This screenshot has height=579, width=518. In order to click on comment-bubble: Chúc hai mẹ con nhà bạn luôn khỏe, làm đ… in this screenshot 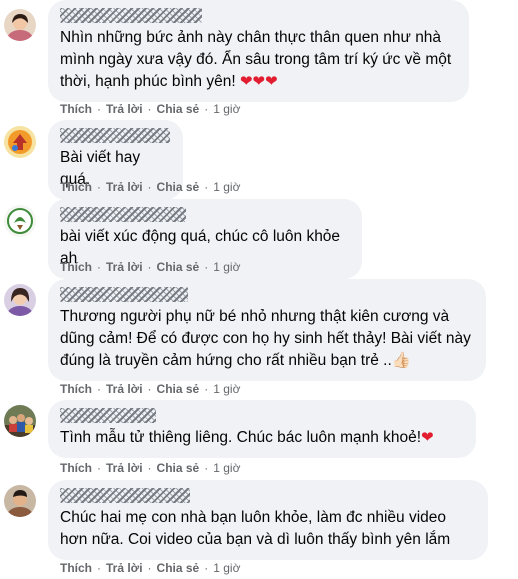, I will do `click(268, 520)`.